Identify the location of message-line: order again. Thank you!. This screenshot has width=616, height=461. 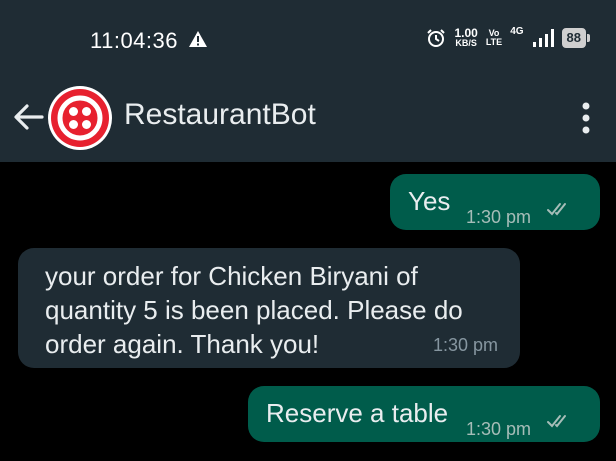
(182, 344).